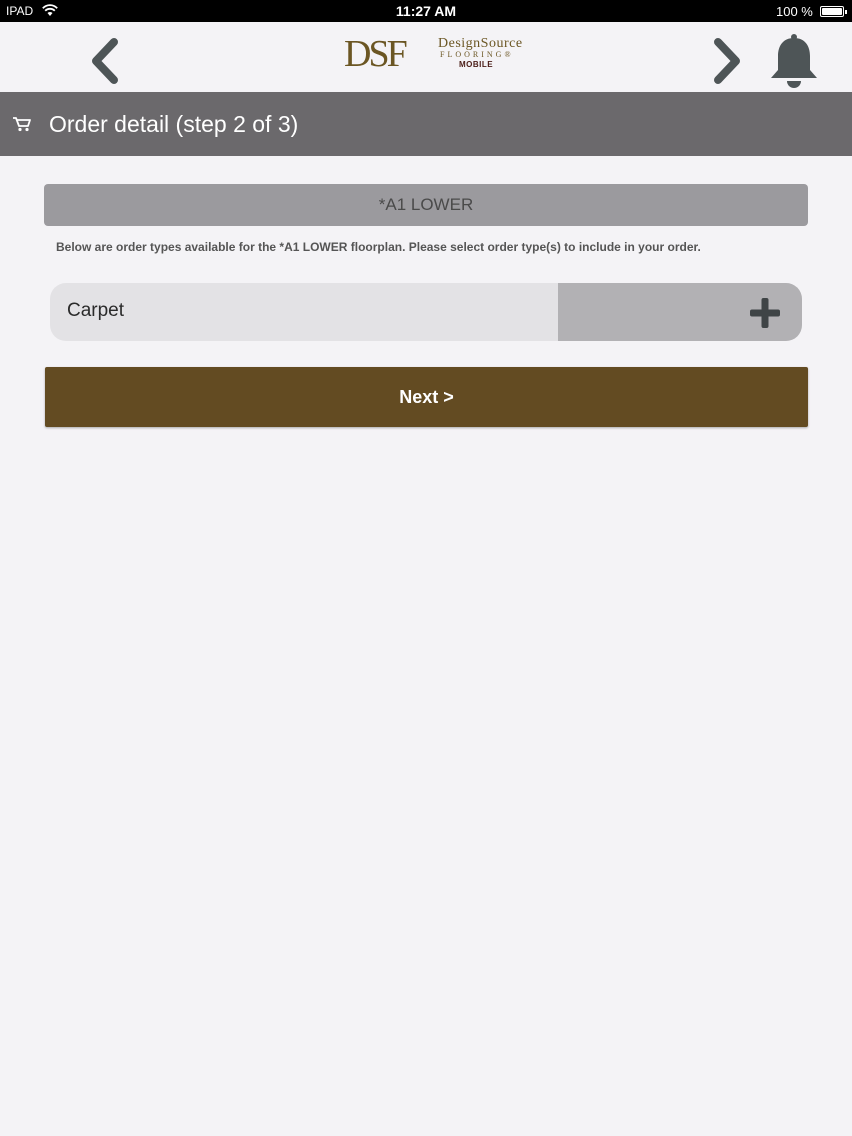 This screenshot has height=1136, width=852. Describe the element at coordinates (174, 124) in the screenshot. I see `page-title: Order detail (step 2 of 3)` at that location.